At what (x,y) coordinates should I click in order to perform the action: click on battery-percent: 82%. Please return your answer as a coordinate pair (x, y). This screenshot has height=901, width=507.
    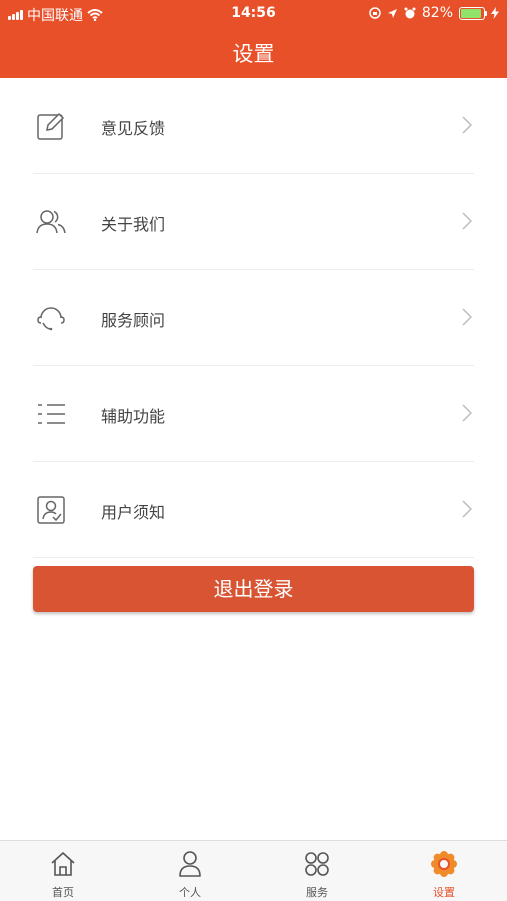
    Looking at the image, I should click on (437, 13).